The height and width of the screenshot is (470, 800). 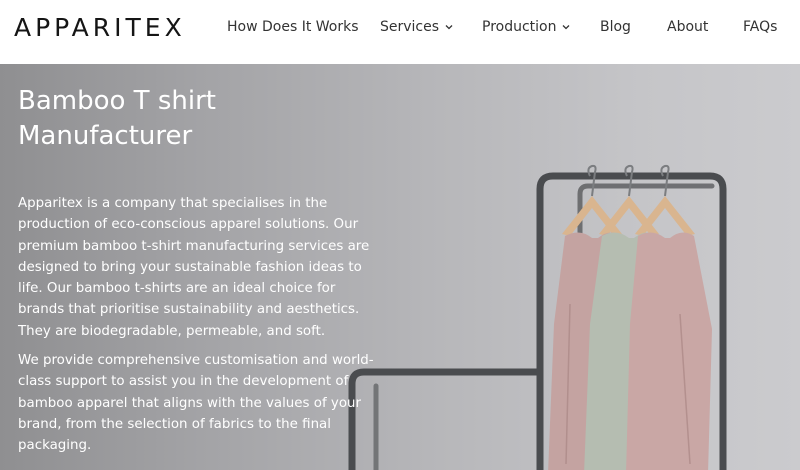 I want to click on nav-faqs: FAQs, so click(x=760, y=27).